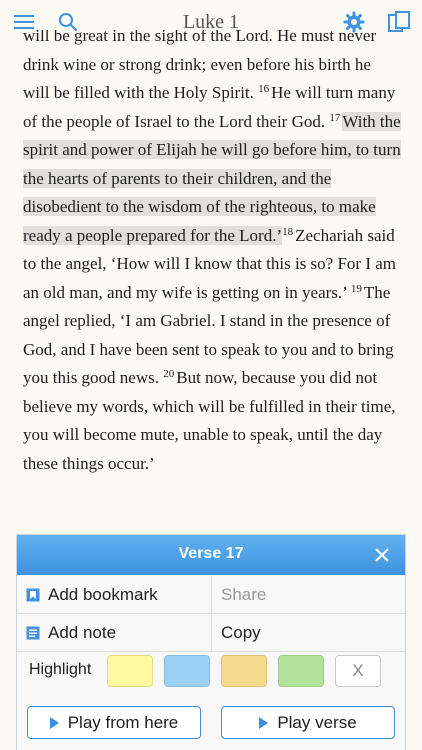  I want to click on add-bookmark-button: Add bookmark, so click(114, 594).